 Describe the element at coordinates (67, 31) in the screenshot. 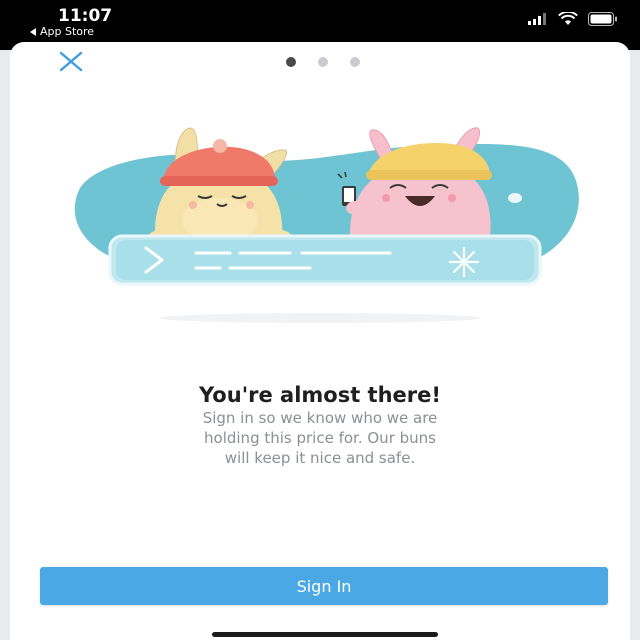

I see `back-label: App Store` at that location.